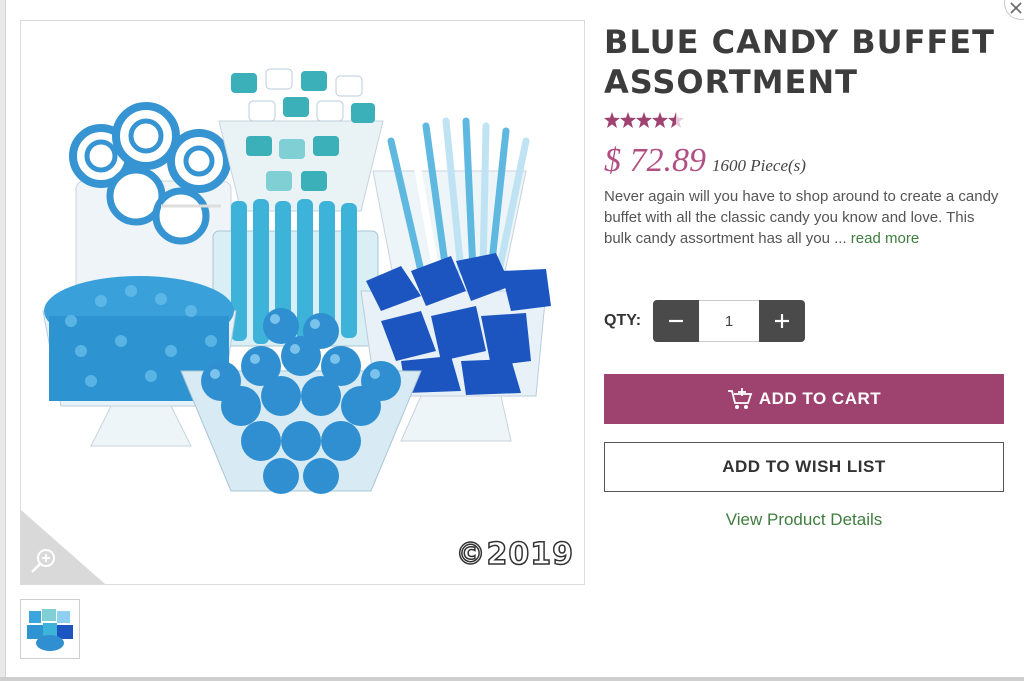 The height and width of the screenshot is (681, 1024). I want to click on close-button, so click(1014, 10).